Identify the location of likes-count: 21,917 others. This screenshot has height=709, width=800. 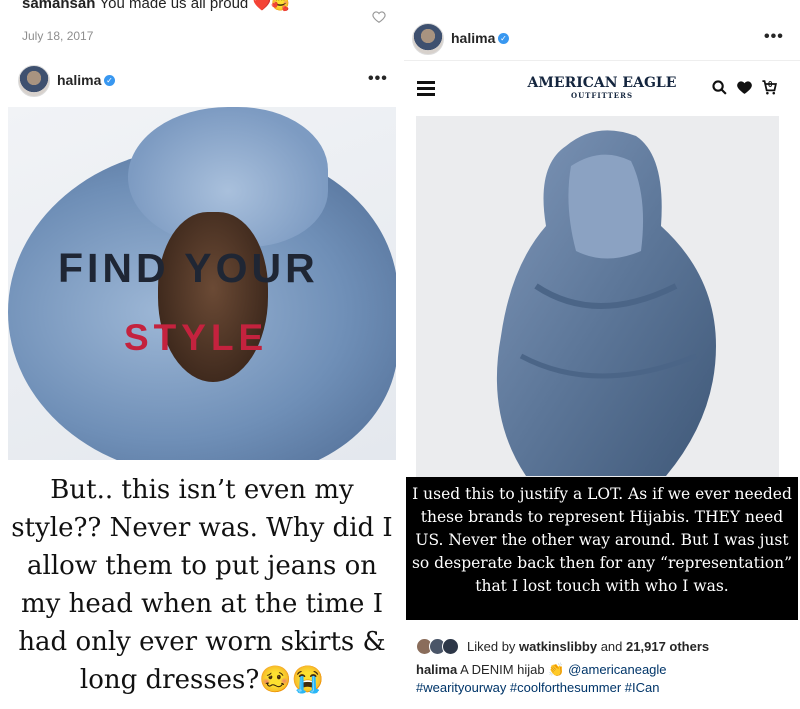
(667, 646).